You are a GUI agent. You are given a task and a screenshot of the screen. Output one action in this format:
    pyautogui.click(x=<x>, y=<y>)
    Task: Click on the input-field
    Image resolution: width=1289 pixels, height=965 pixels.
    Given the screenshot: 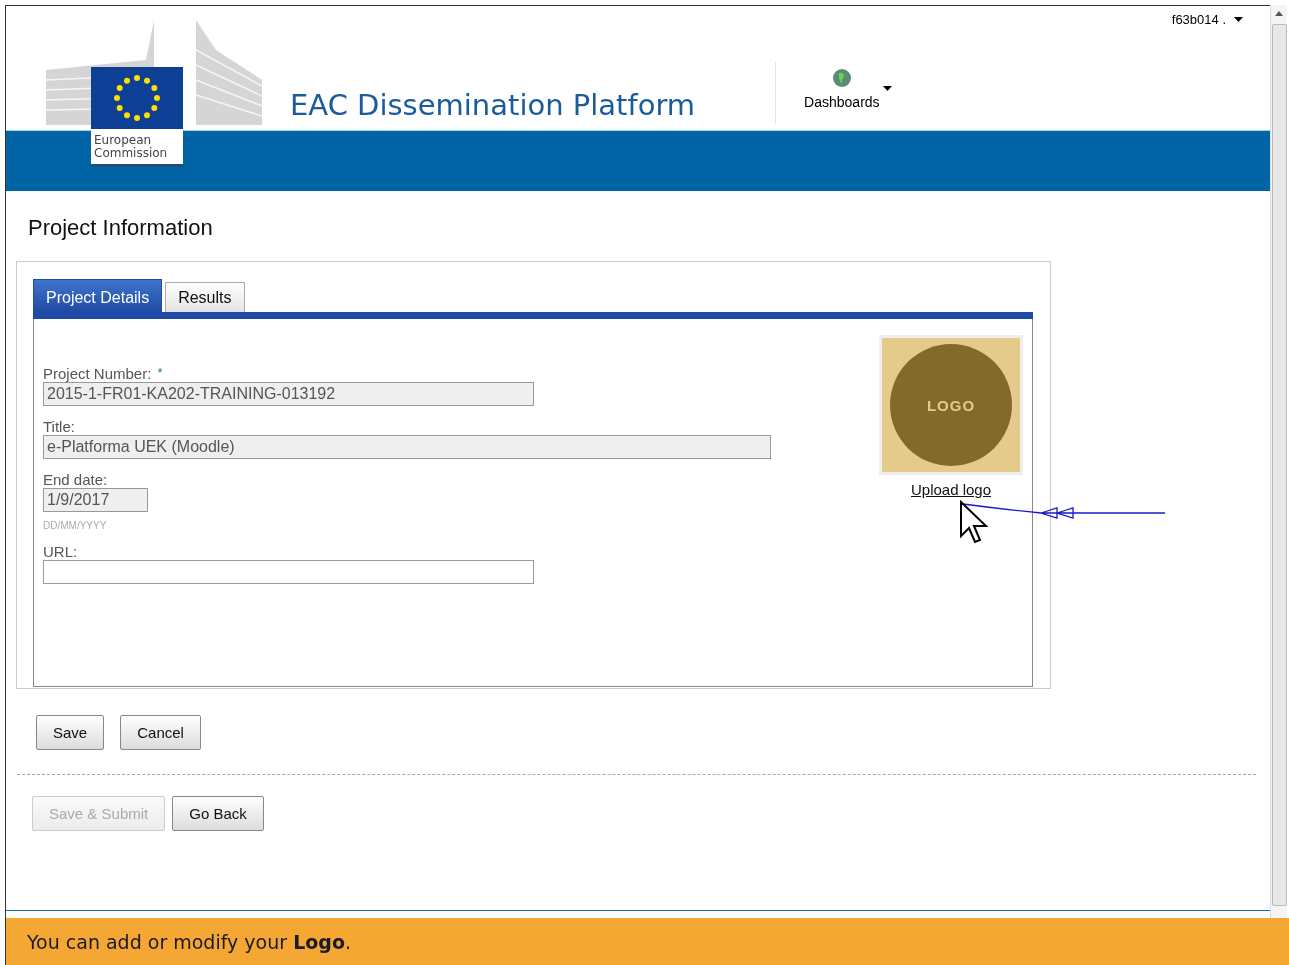 What is the action you would take?
    pyautogui.click(x=288, y=572)
    